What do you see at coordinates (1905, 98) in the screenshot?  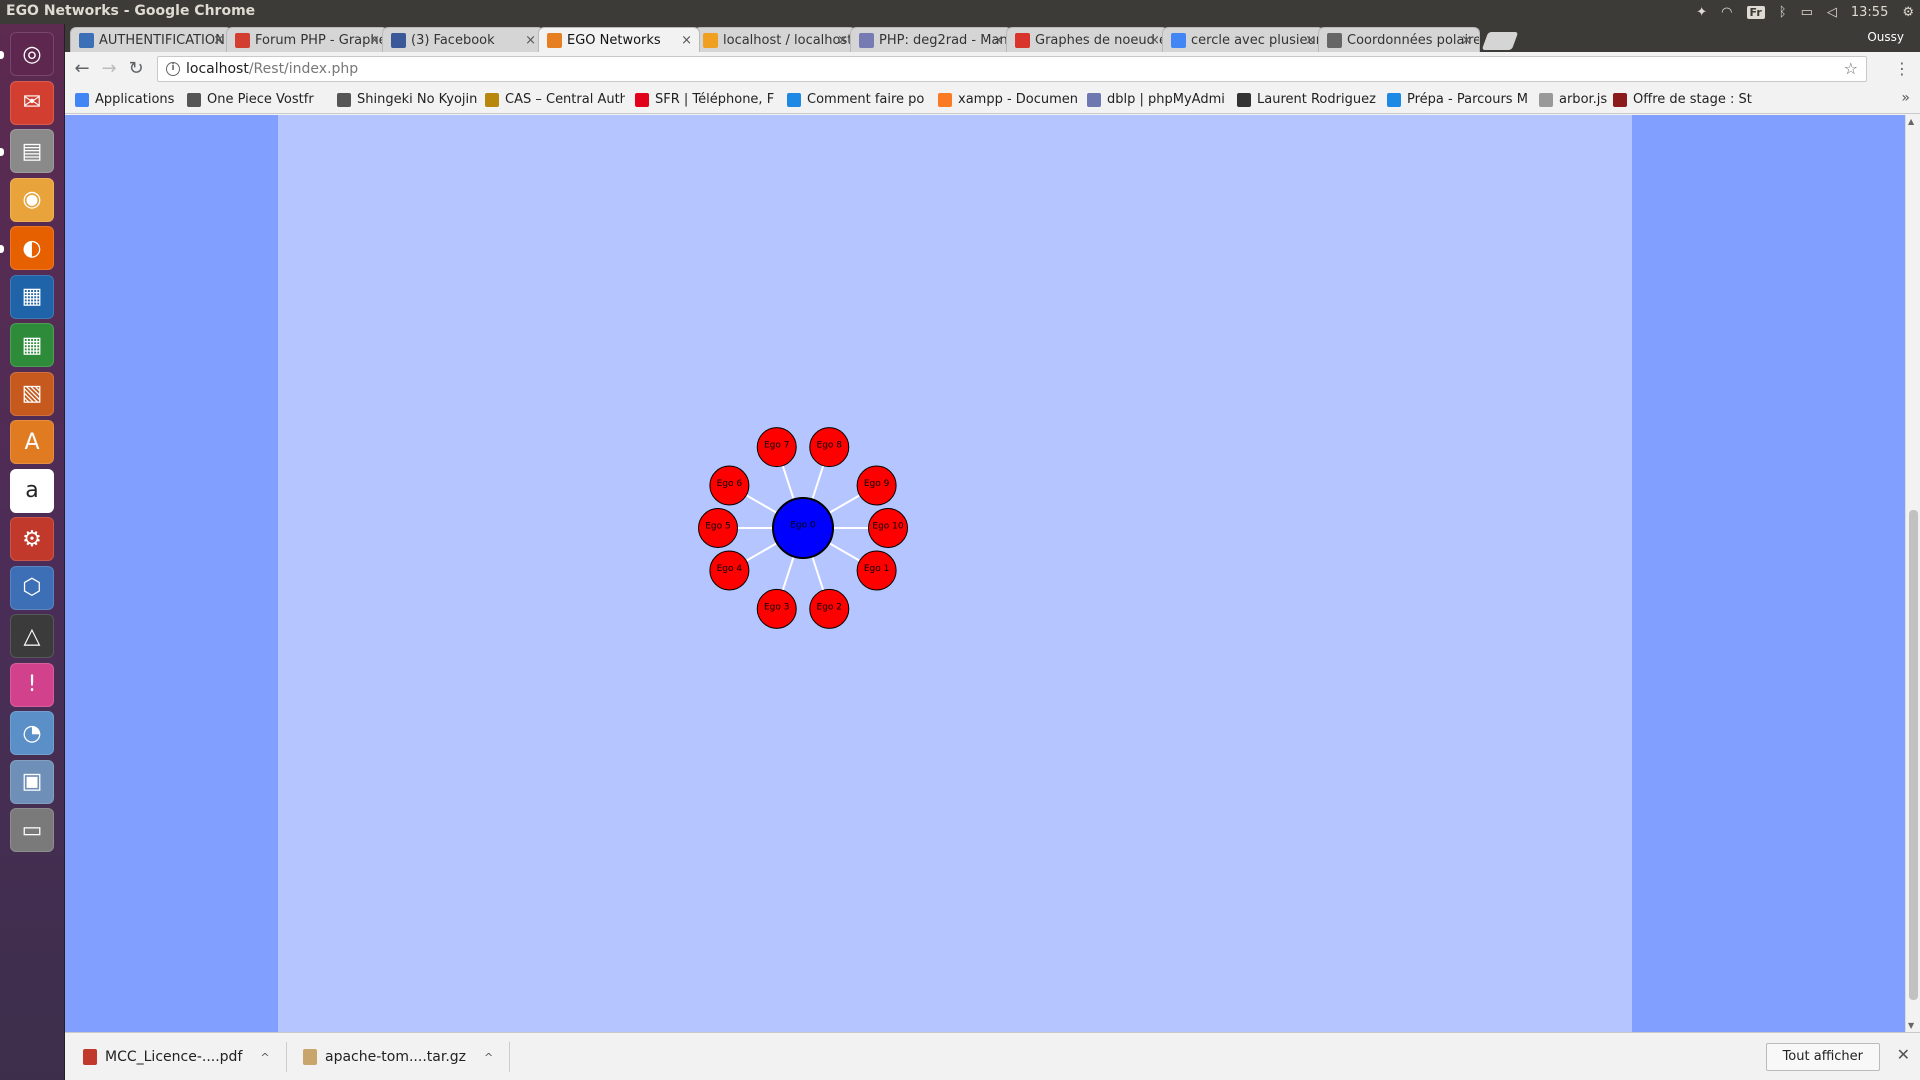 I see `bookmarks-overflow-icon: »` at bounding box center [1905, 98].